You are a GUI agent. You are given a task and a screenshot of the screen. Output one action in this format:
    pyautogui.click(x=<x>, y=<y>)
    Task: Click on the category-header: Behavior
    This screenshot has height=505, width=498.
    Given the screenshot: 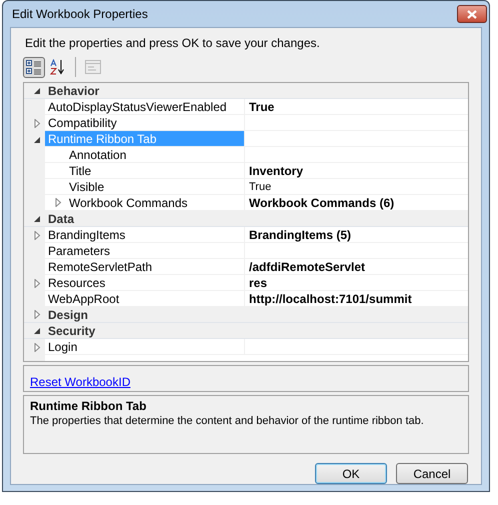 What is the action you would take?
    pyautogui.click(x=246, y=91)
    